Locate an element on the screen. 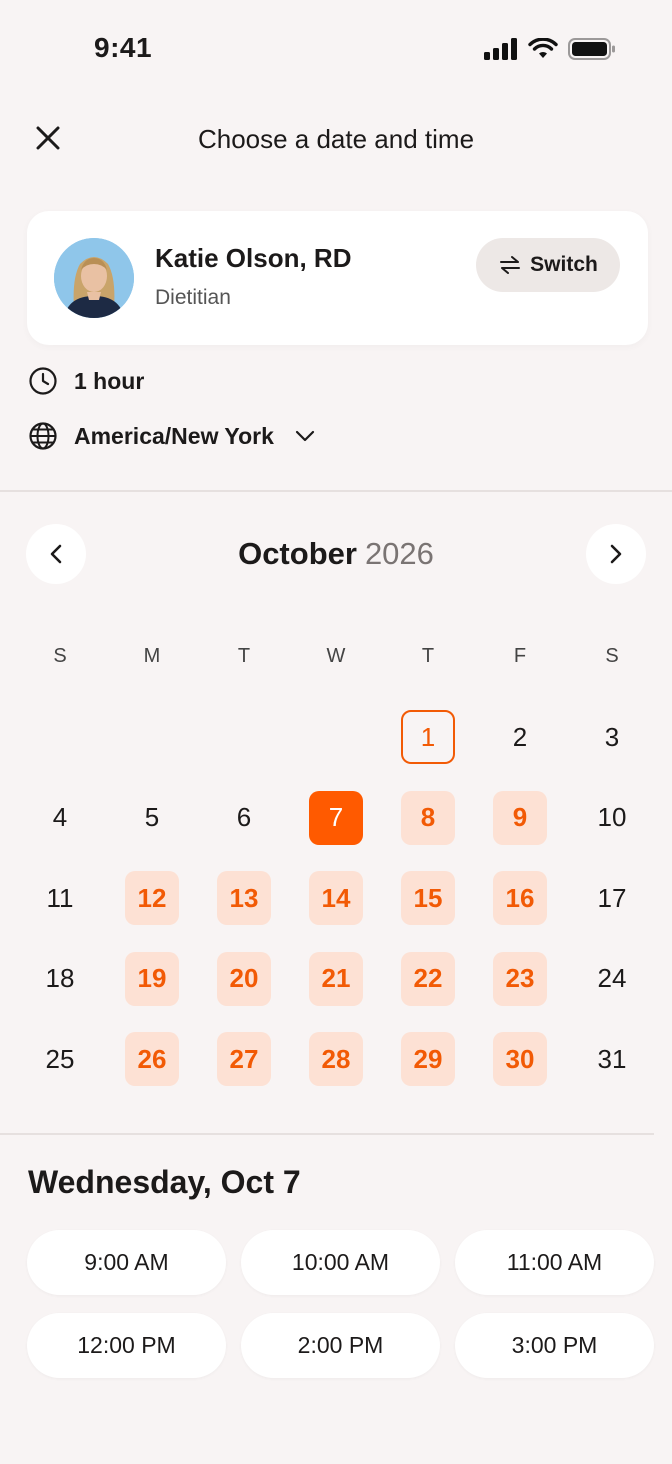 This screenshot has height=1464, width=672. time-slot-button: 12:00 PM is located at coordinates (126, 1345).